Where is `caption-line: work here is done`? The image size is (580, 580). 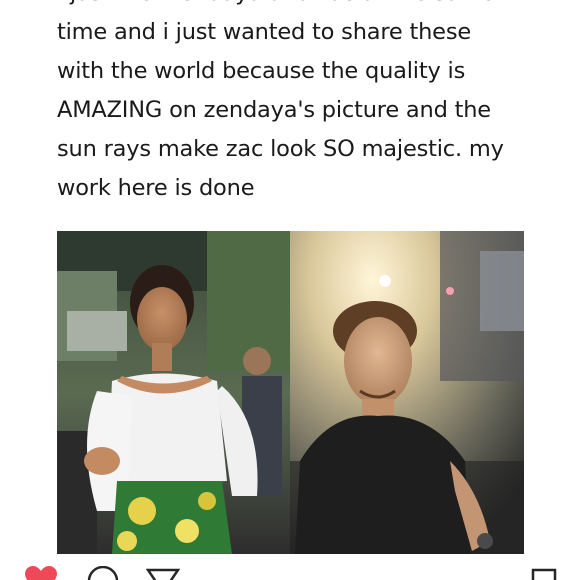
caption-line: work here is done is located at coordinates (156, 188).